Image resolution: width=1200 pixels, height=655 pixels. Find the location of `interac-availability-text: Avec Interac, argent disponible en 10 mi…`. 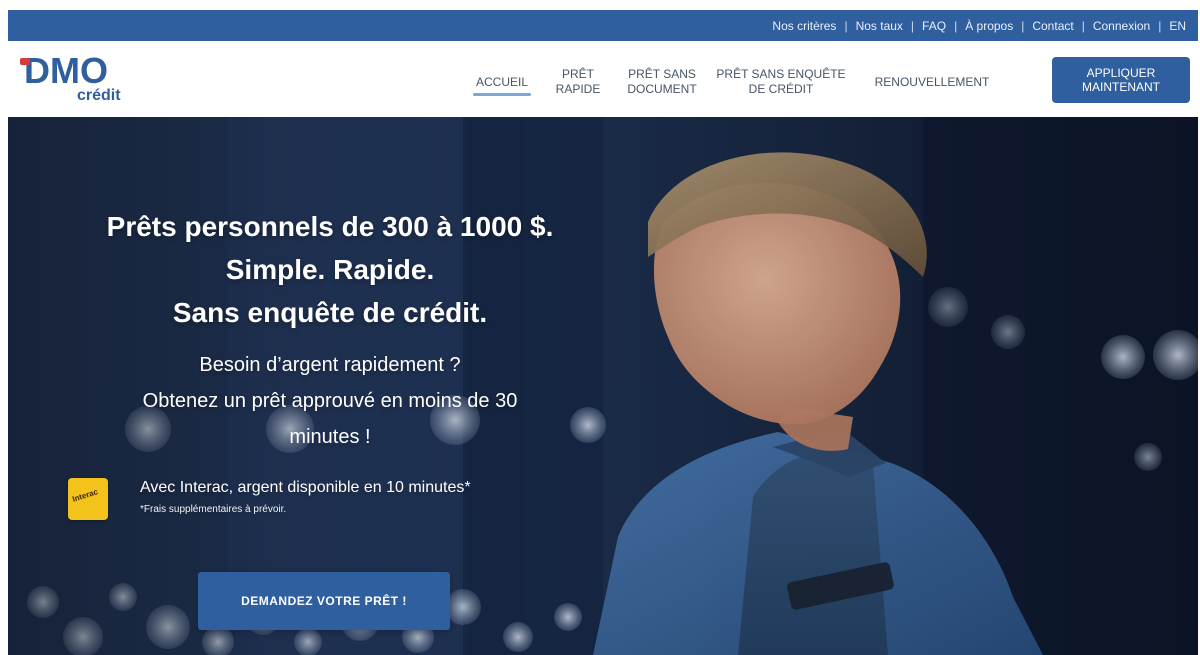

interac-availability-text: Avec Interac, argent disponible en 10 mi… is located at coordinates (305, 487).